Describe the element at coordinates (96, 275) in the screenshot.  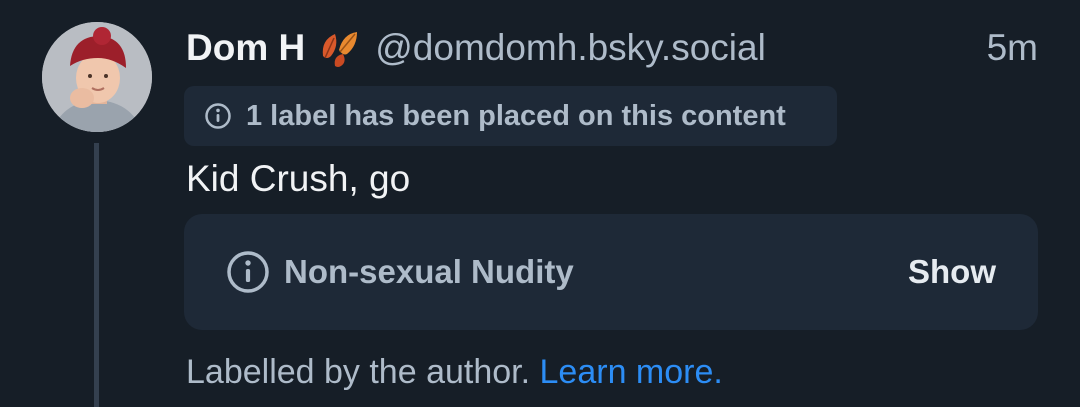
I see `thread-line` at that location.